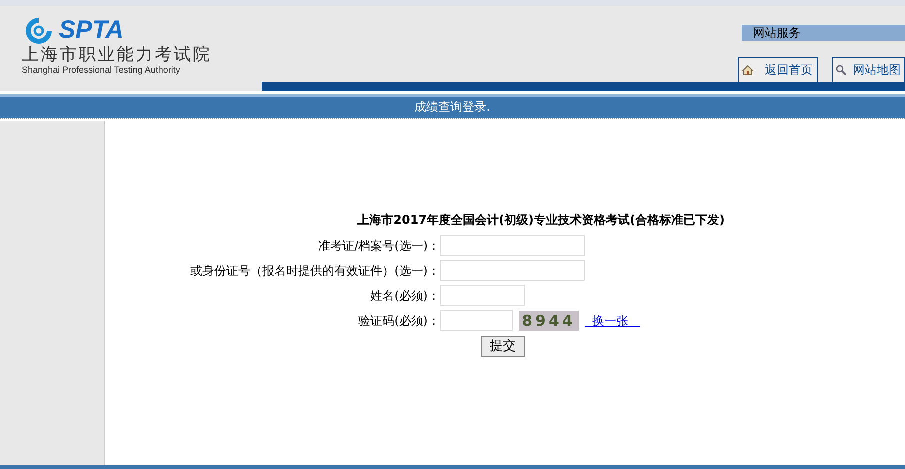 The height and width of the screenshot is (469, 905). Describe the element at coordinates (452, 107) in the screenshot. I see `page-banner: 成绩查询登录.` at that location.